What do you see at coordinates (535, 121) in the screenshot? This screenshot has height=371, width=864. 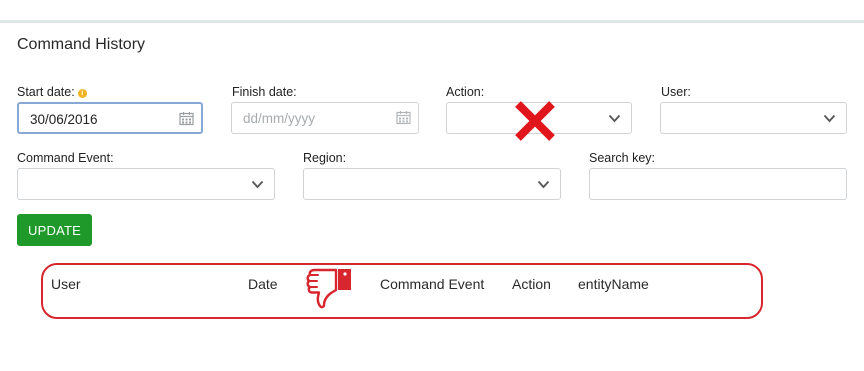 I see `red-x-mark-icon` at bounding box center [535, 121].